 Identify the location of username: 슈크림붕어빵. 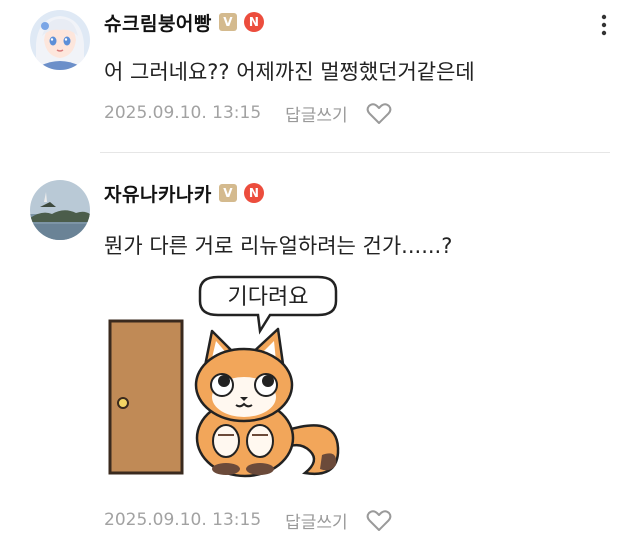
(158, 22).